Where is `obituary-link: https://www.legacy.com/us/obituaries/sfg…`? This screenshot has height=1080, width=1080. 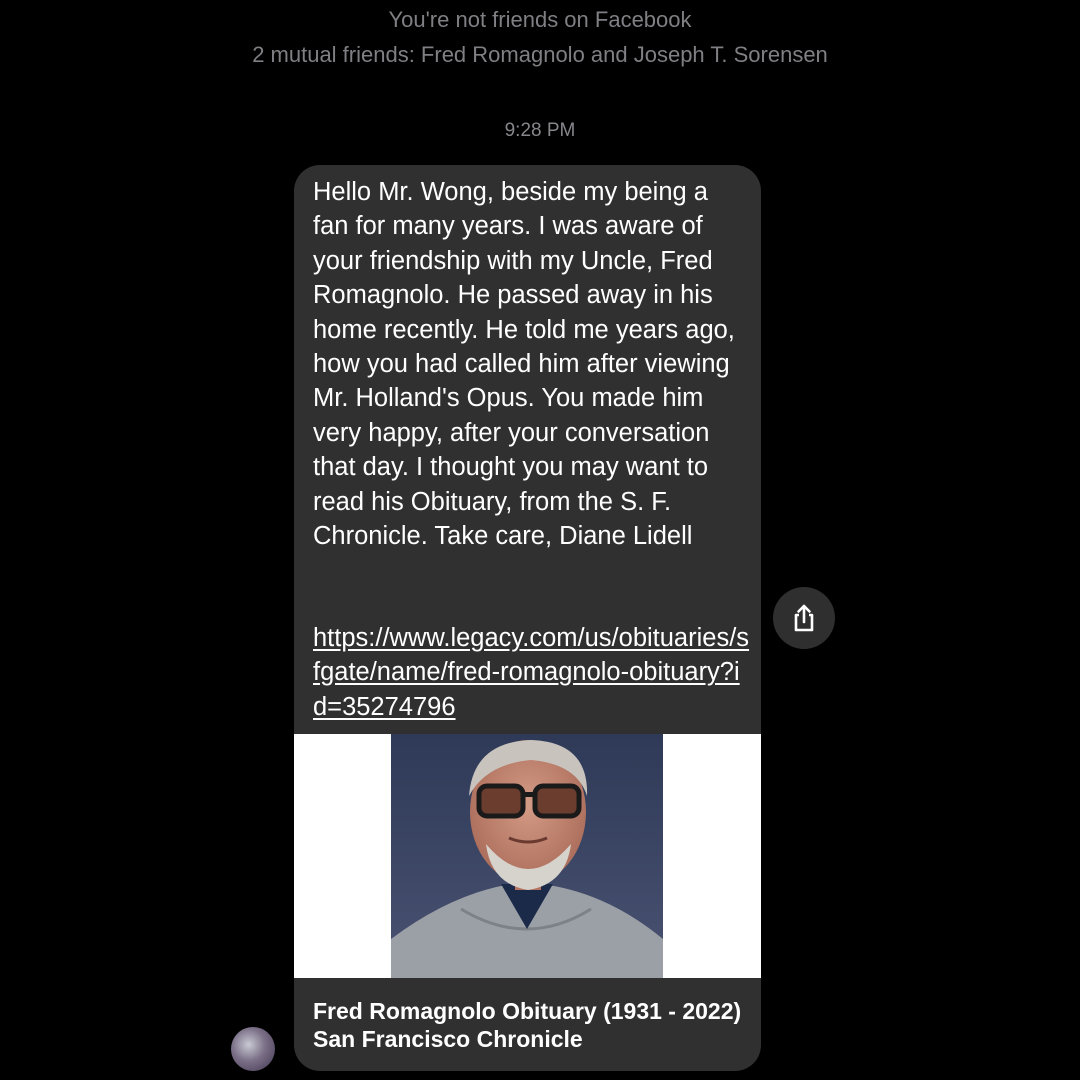
obituary-link: https://www.legacy.com/us/obituaries/sfg… is located at coordinates (533, 672).